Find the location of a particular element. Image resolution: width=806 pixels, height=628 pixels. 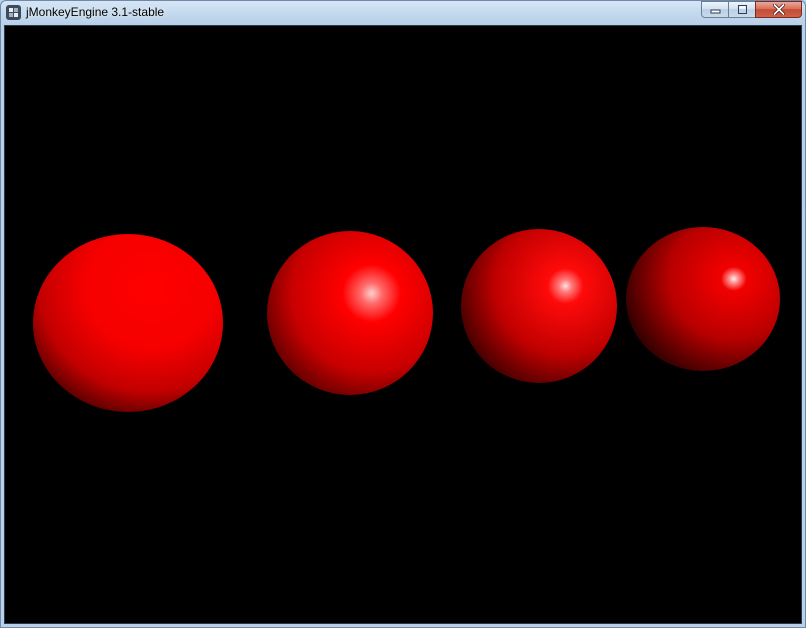

minimize-button is located at coordinates (714, 9).